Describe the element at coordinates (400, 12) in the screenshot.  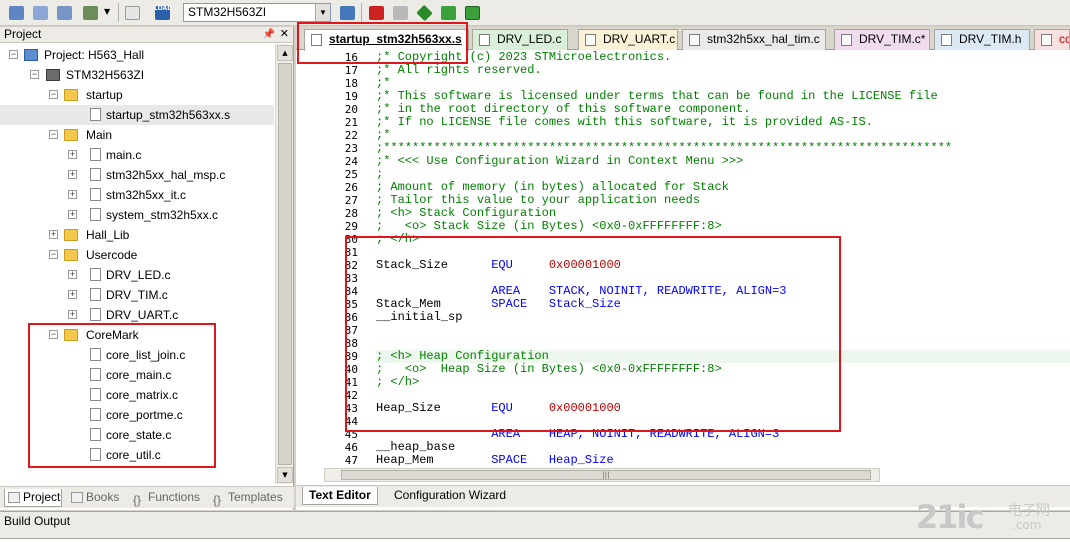
I see `copy-icon` at that location.